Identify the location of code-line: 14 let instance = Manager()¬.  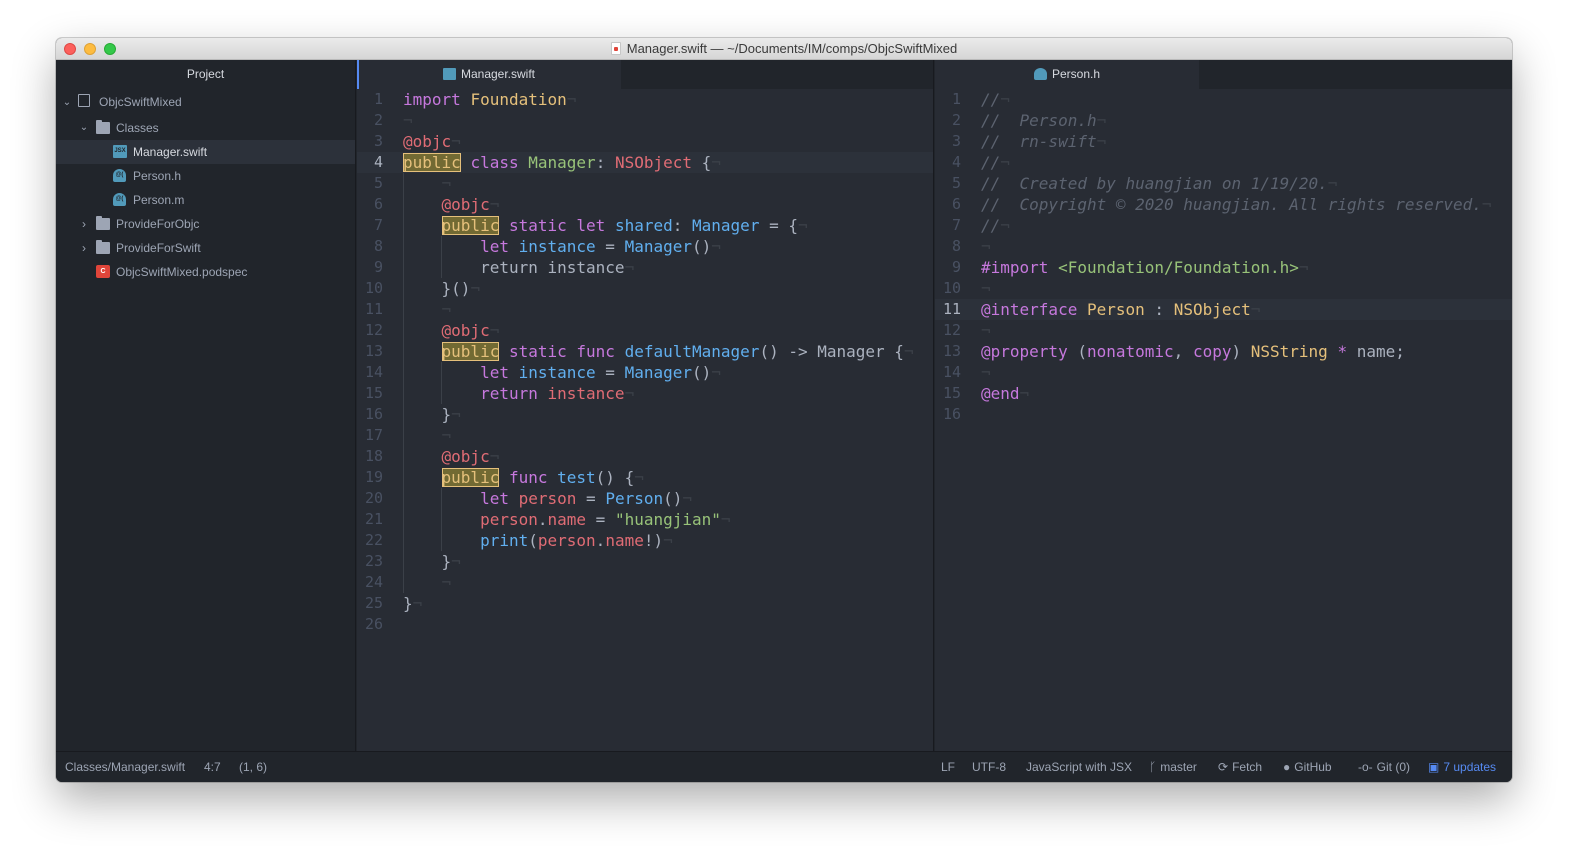
(645, 372).